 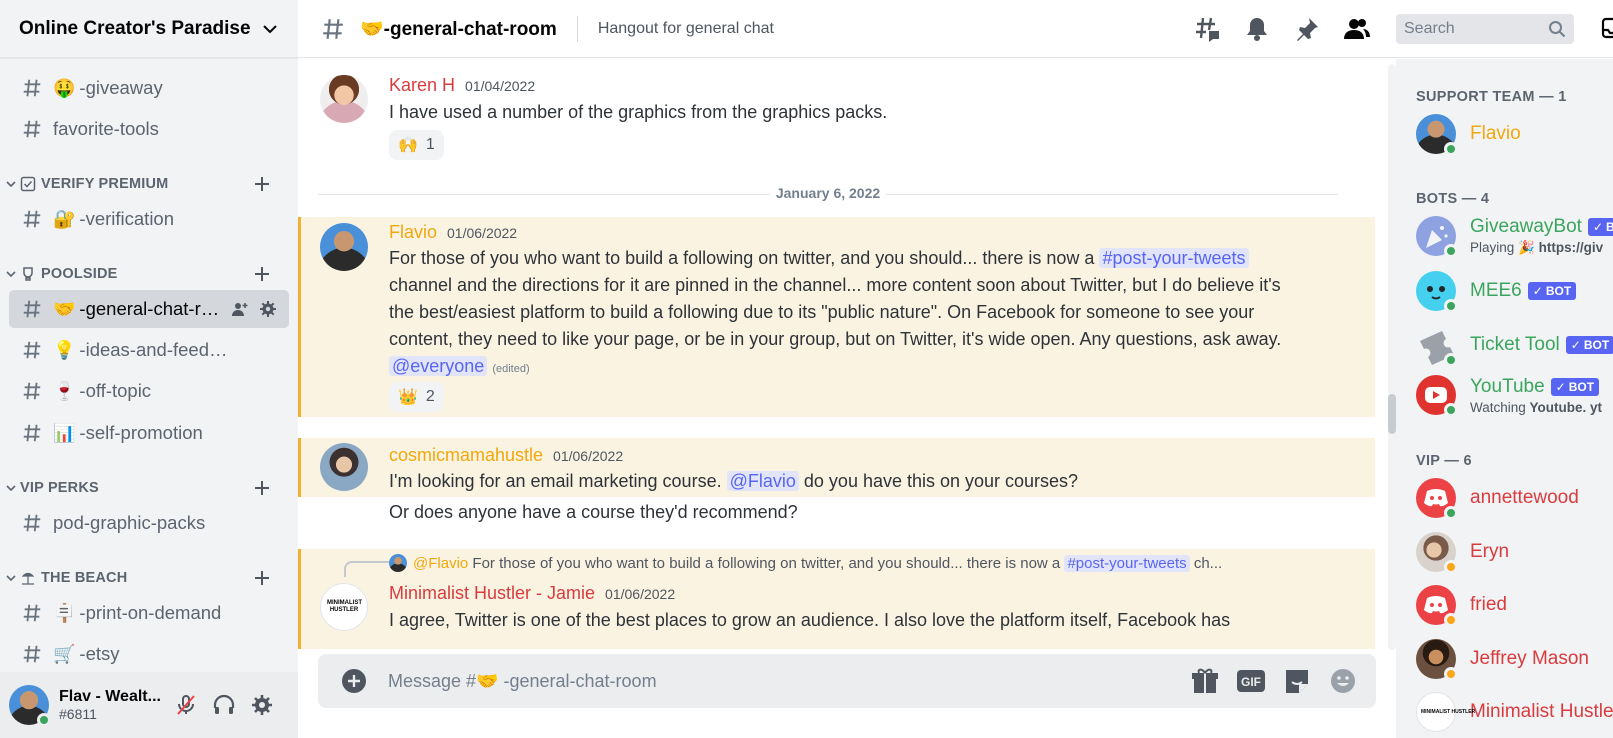 What do you see at coordinates (147, 488) in the screenshot?
I see `category-vip-perks: VIP PERKS` at bounding box center [147, 488].